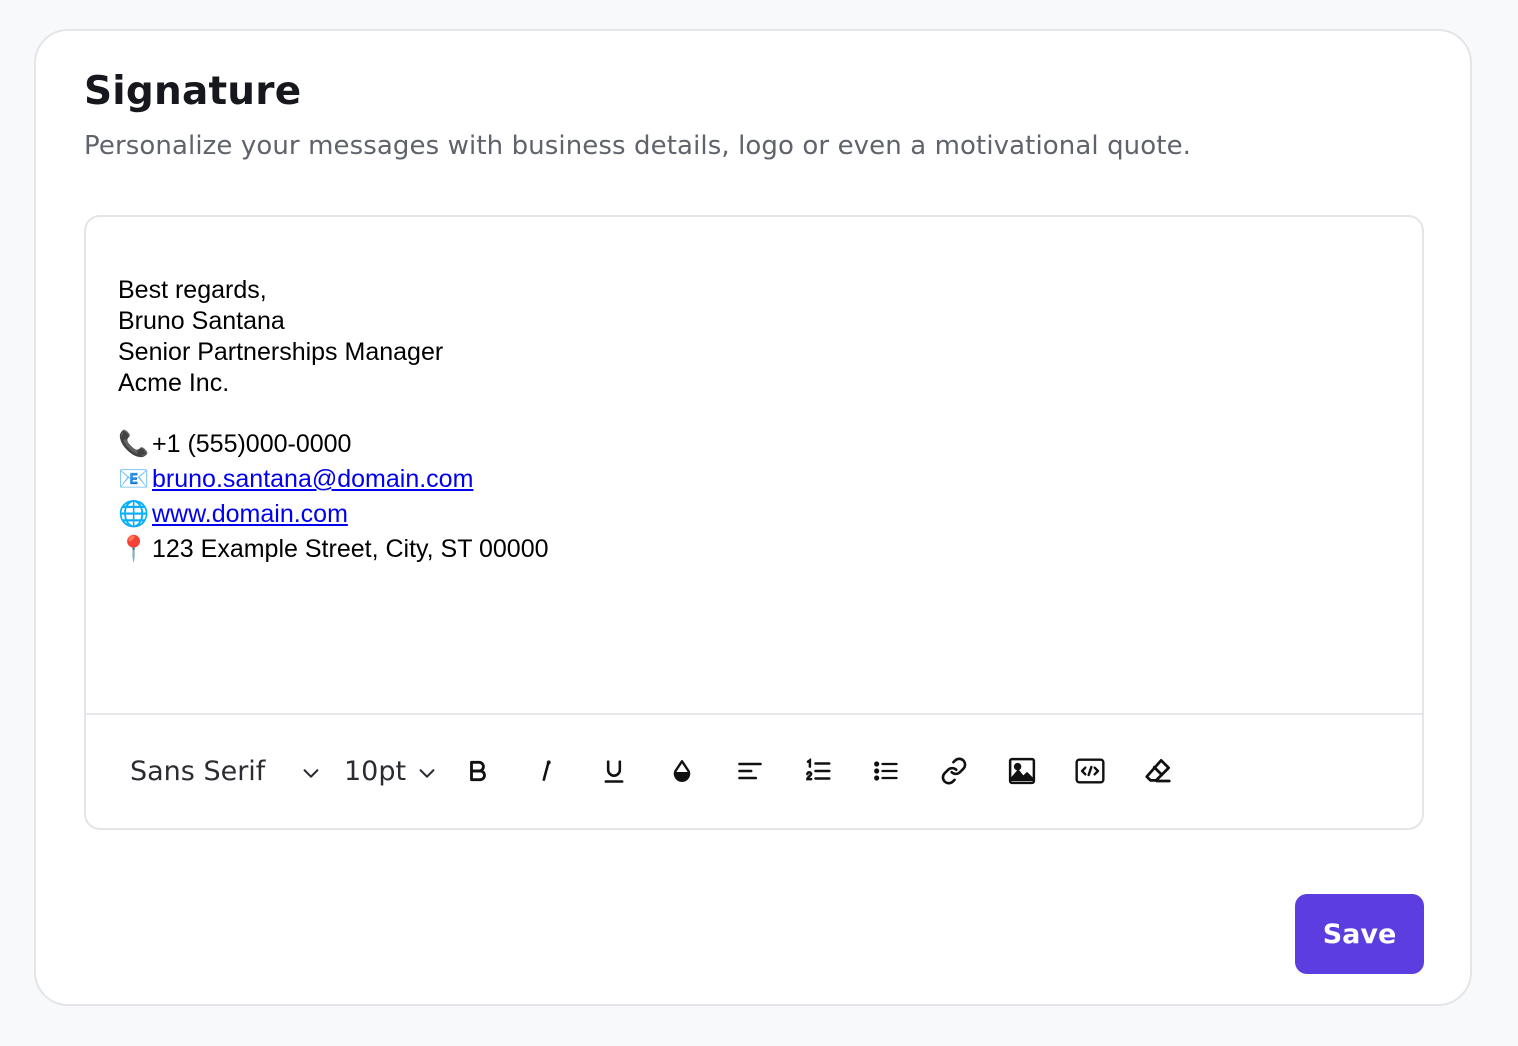 Image resolution: width=1518 pixels, height=1046 pixels. Describe the element at coordinates (134, 549) in the screenshot. I see `pin-icon: 📍` at that location.